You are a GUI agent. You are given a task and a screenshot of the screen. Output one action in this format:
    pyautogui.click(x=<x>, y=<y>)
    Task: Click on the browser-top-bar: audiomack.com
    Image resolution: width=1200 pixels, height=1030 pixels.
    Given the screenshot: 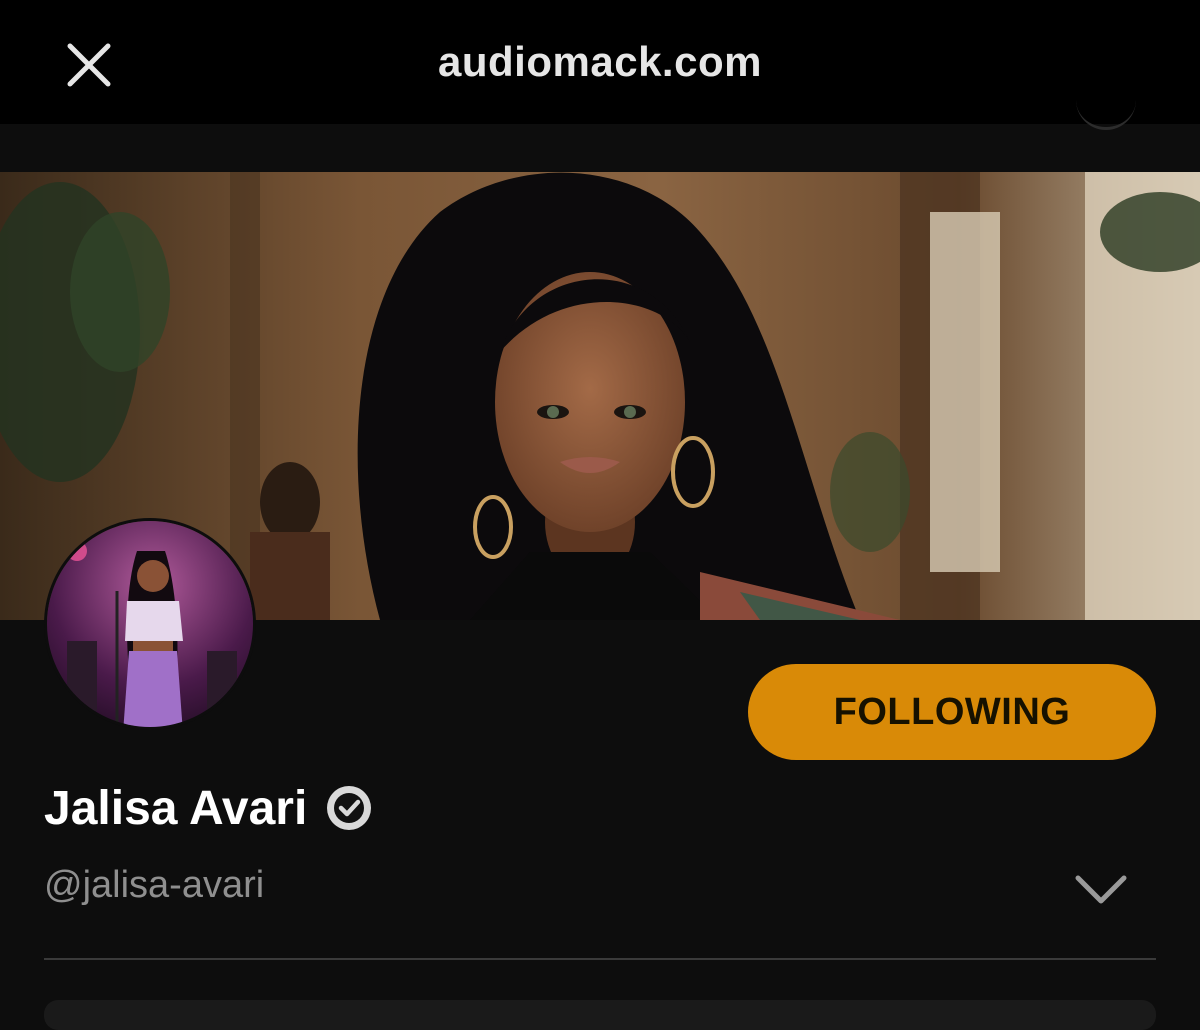 What is the action you would take?
    pyautogui.click(x=600, y=62)
    